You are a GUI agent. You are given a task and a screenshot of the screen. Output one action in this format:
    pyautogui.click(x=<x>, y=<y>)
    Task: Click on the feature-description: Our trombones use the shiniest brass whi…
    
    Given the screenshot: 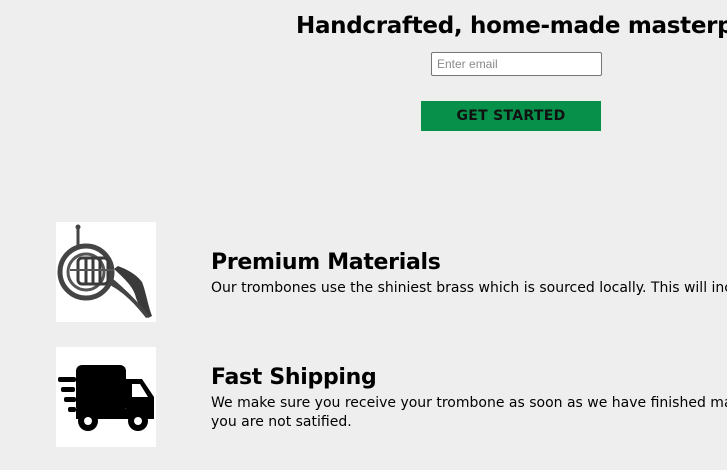 What is the action you would take?
    pyautogui.click(x=469, y=288)
    